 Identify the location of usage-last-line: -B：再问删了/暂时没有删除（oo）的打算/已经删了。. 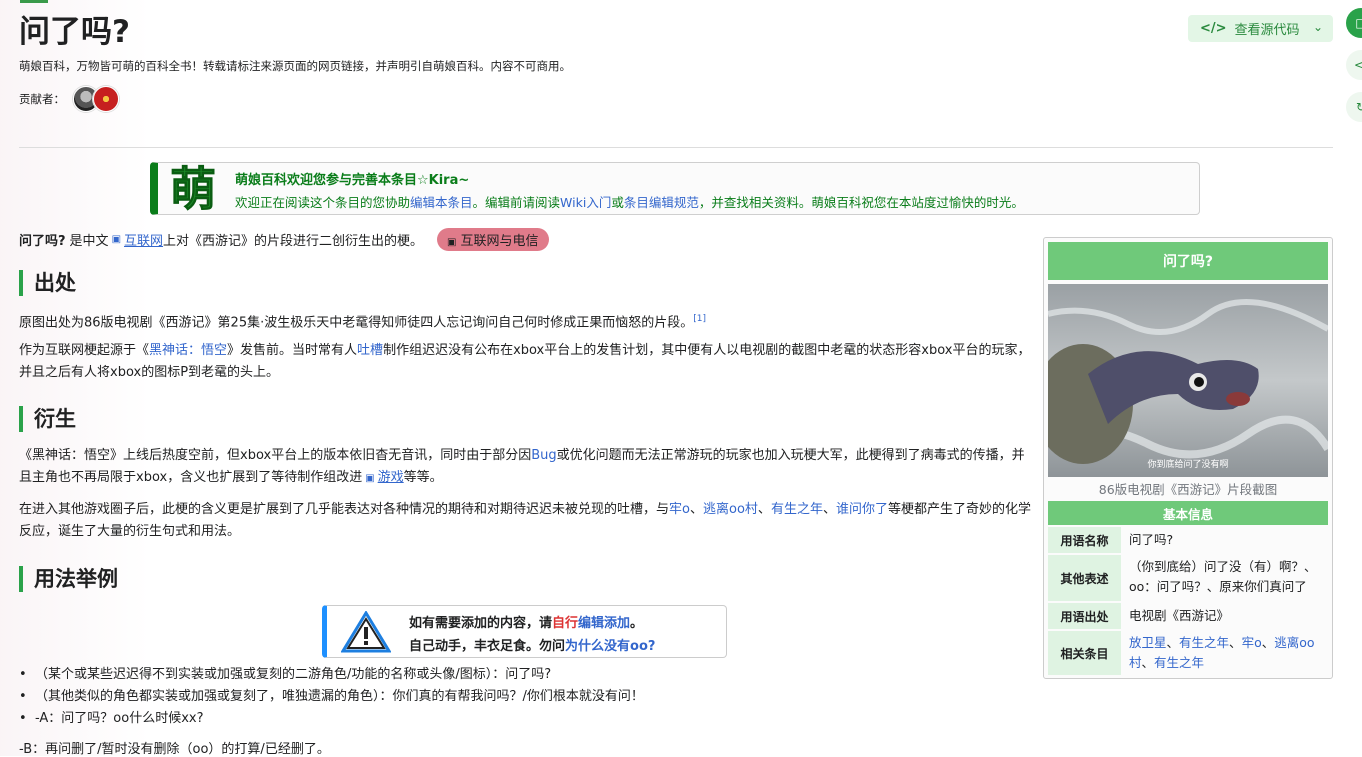
(174, 749).